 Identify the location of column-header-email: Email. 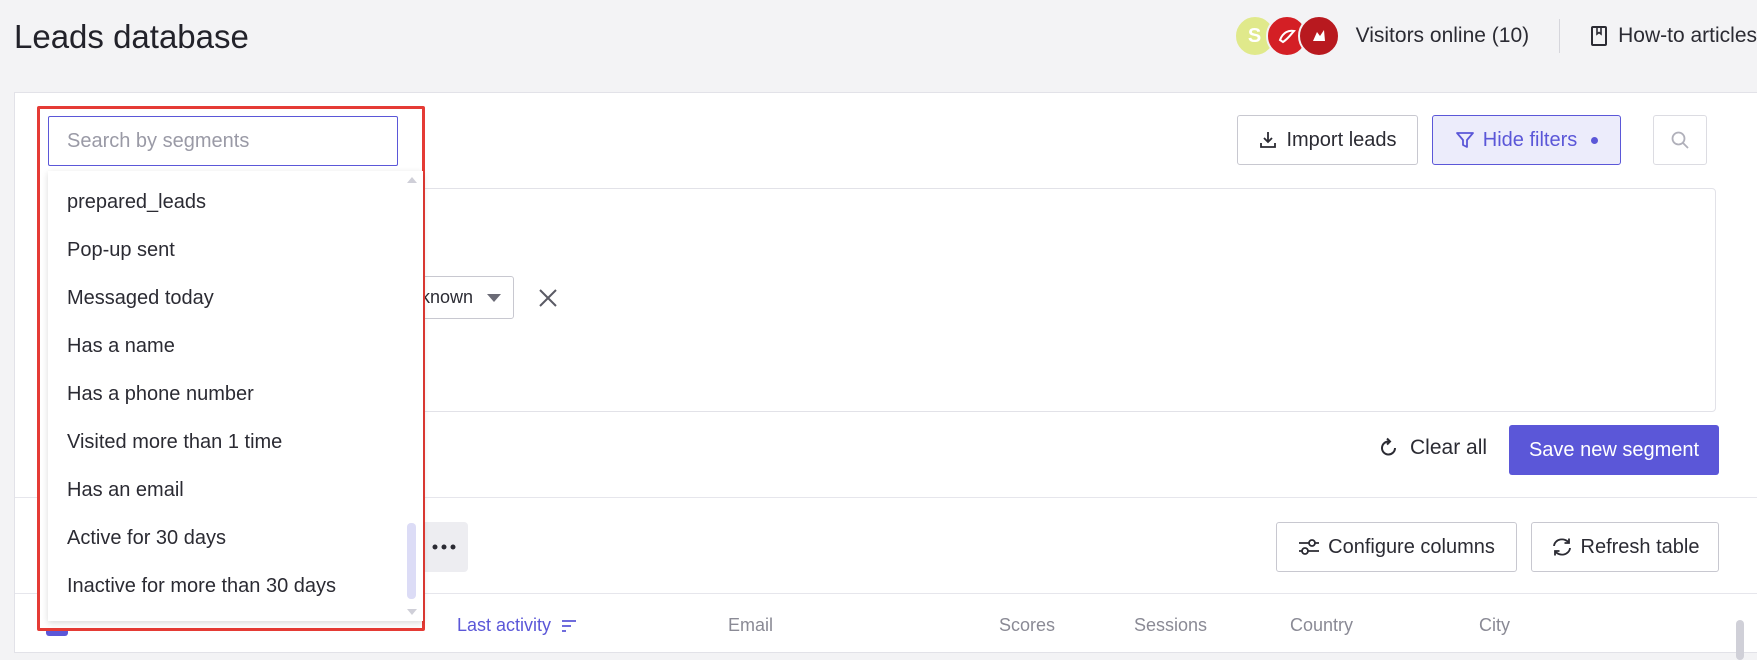
(750, 625).